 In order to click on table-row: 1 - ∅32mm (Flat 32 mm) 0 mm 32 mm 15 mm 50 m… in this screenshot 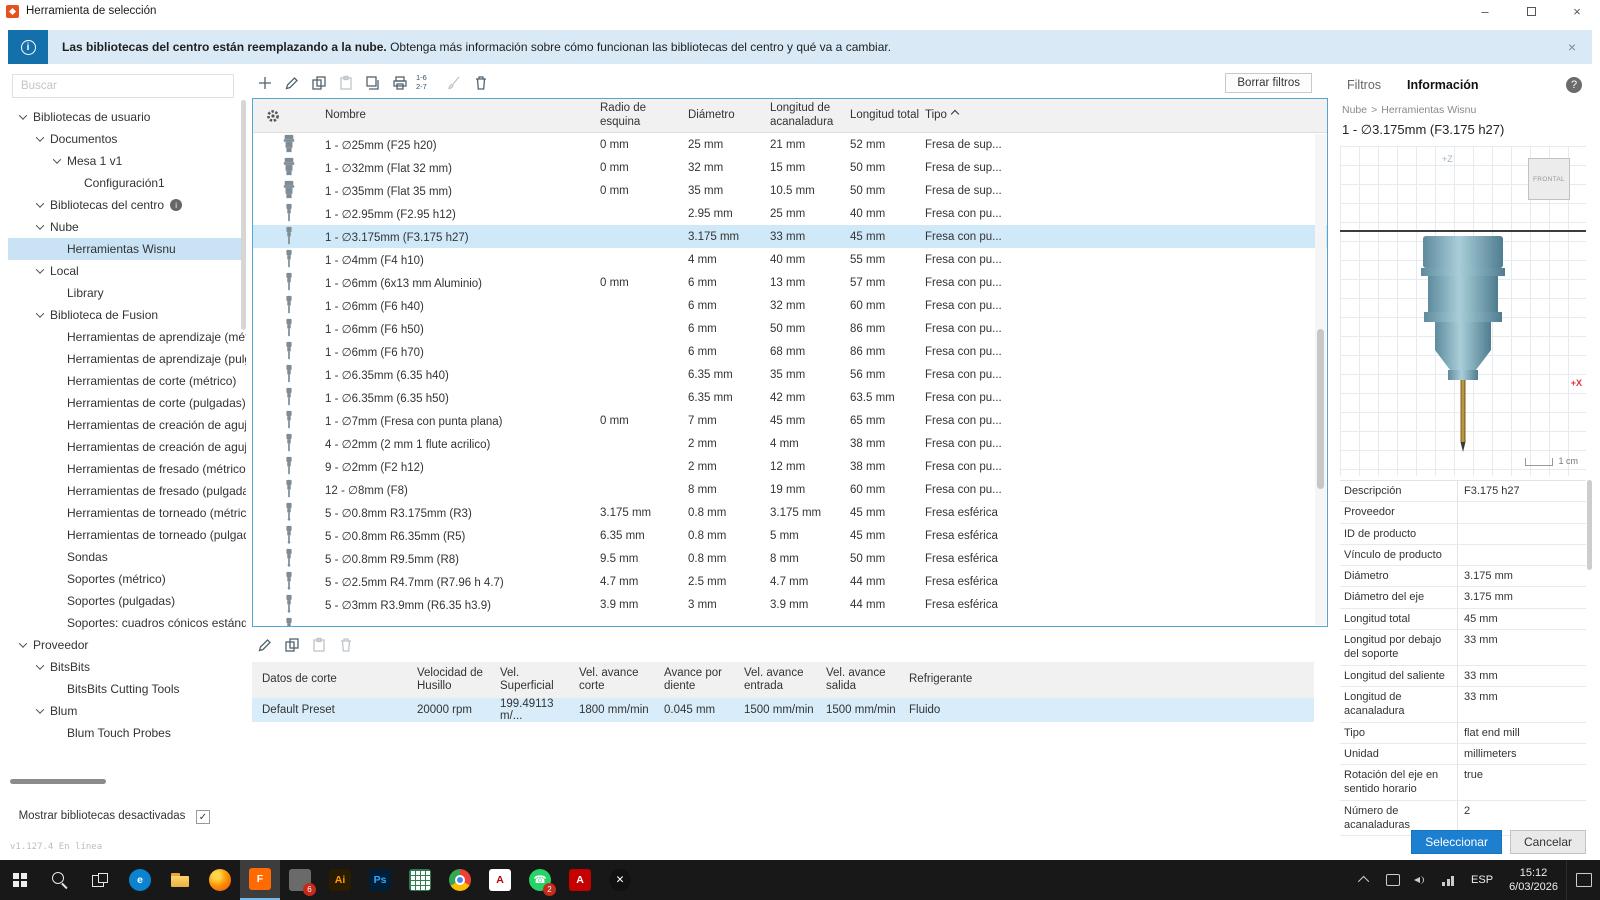, I will do `click(790, 167)`.